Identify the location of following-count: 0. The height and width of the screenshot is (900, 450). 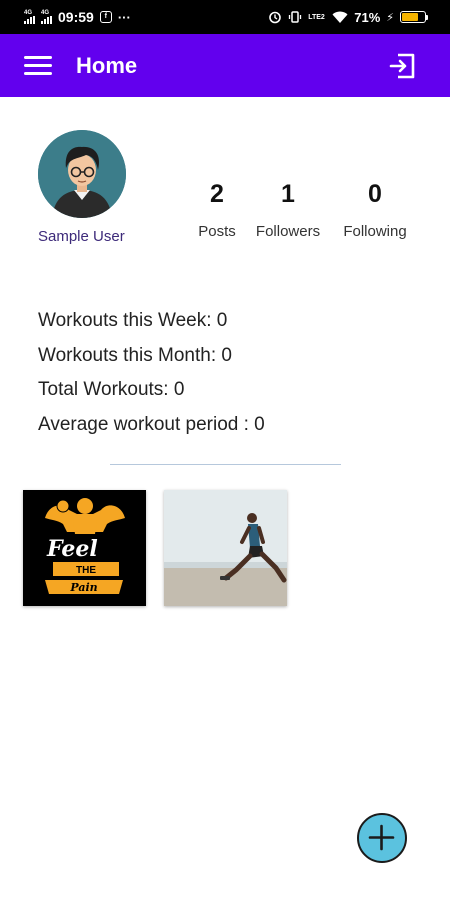
(375, 194).